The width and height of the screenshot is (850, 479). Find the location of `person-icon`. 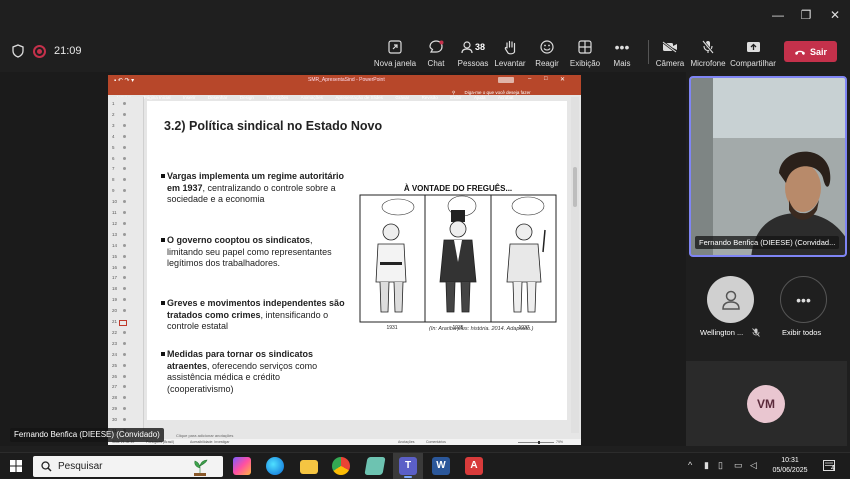

person-icon is located at coordinates (730, 300).